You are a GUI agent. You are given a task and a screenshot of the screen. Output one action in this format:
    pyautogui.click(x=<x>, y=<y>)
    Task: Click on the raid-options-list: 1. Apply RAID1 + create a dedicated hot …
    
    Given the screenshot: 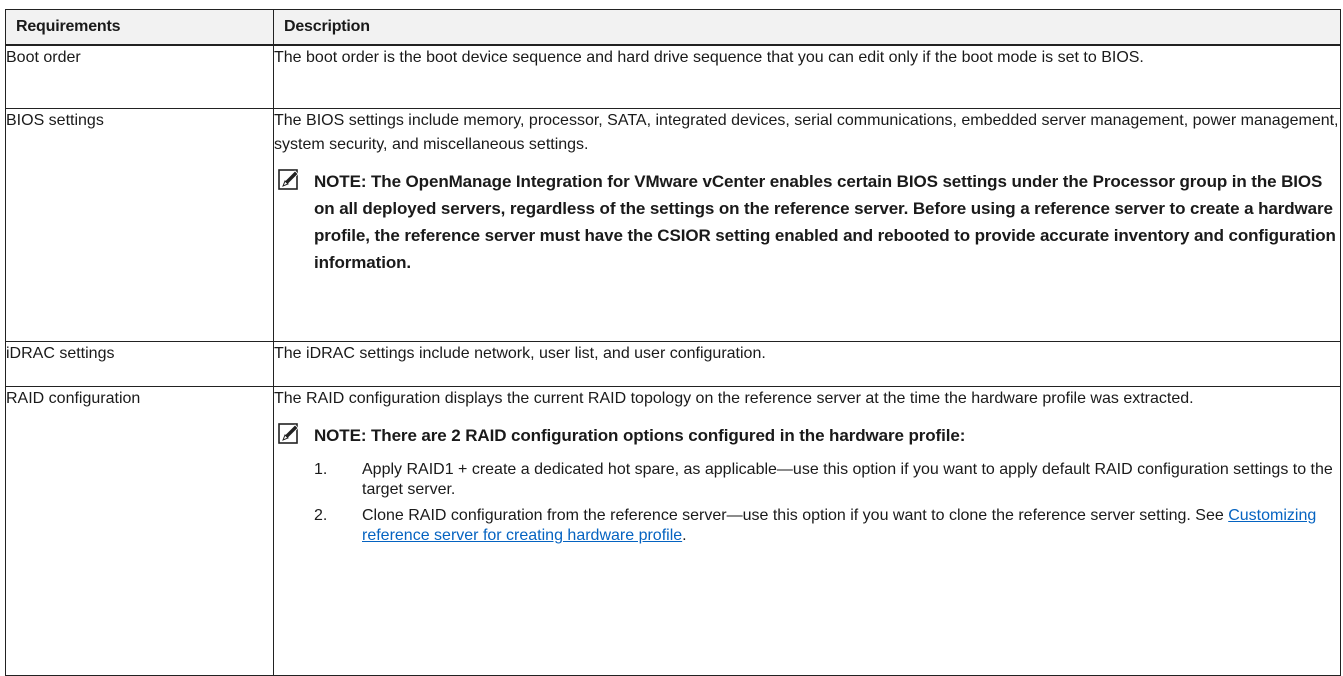 What is the action you would take?
    pyautogui.click(x=827, y=503)
    